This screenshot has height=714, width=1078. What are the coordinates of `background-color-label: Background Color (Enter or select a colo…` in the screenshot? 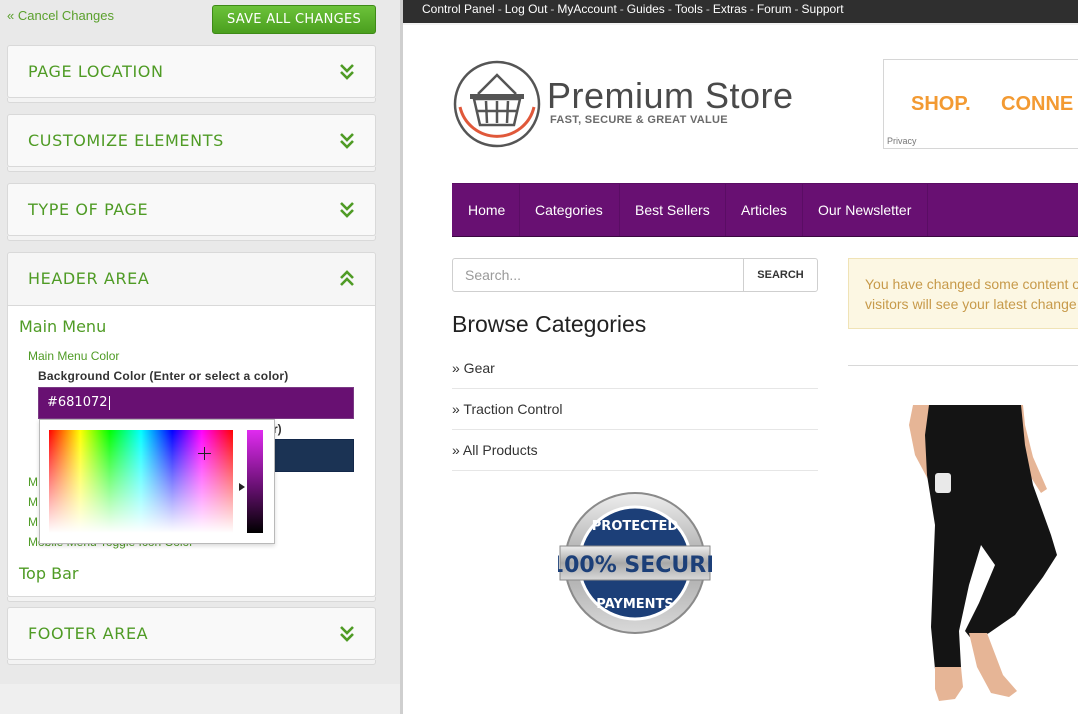 It's located at (163, 376).